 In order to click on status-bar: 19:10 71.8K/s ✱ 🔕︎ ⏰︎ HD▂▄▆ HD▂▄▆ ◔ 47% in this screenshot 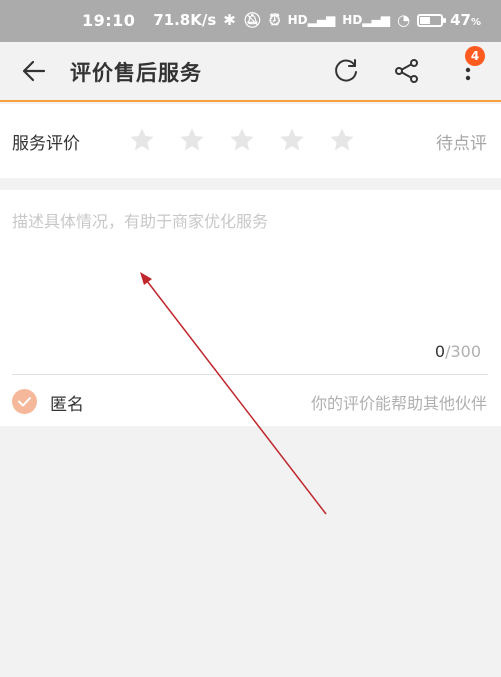, I will do `click(250, 21)`.